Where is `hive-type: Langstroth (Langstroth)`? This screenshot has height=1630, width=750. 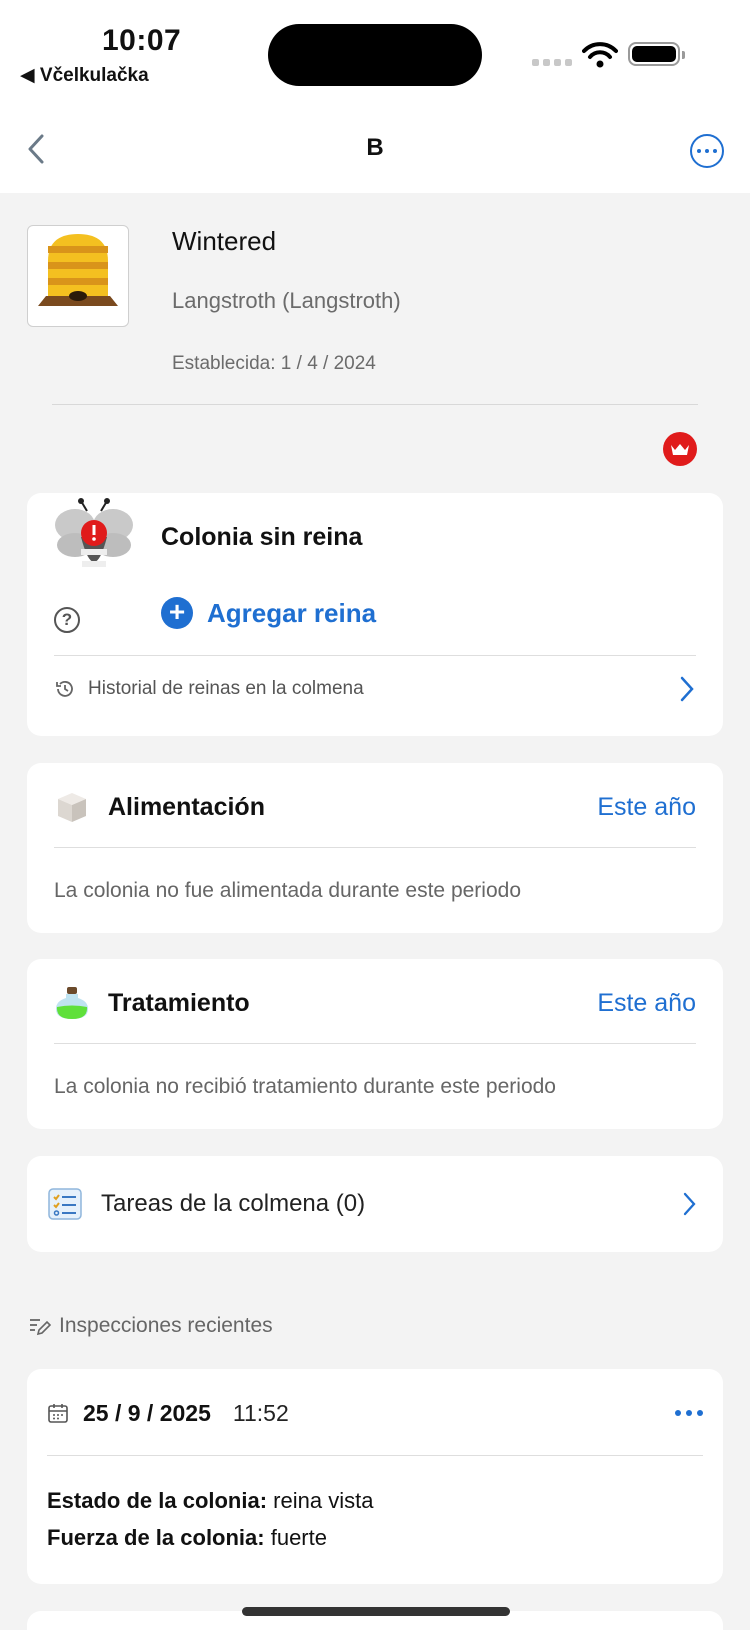 hive-type: Langstroth (Langstroth) is located at coordinates (286, 300).